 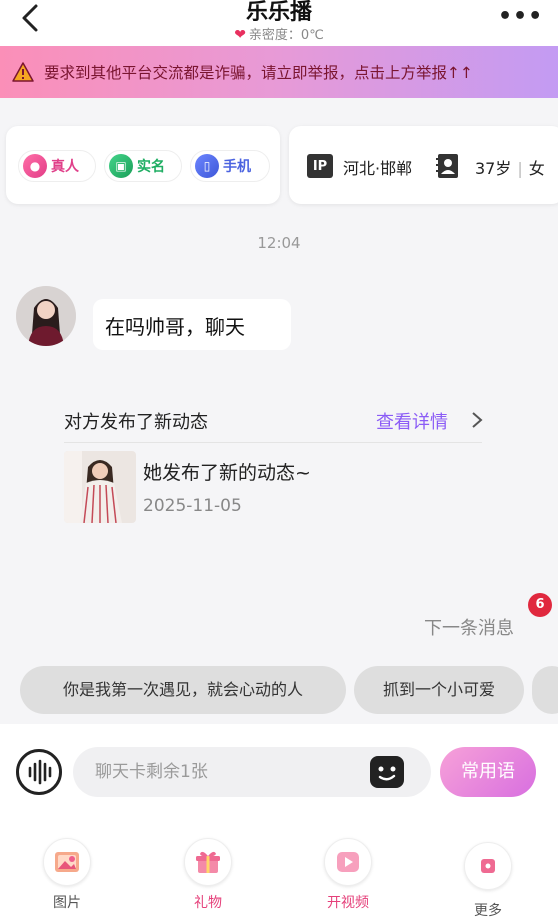 I want to click on video-call-tool-button: 开视频, so click(x=348, y=875).